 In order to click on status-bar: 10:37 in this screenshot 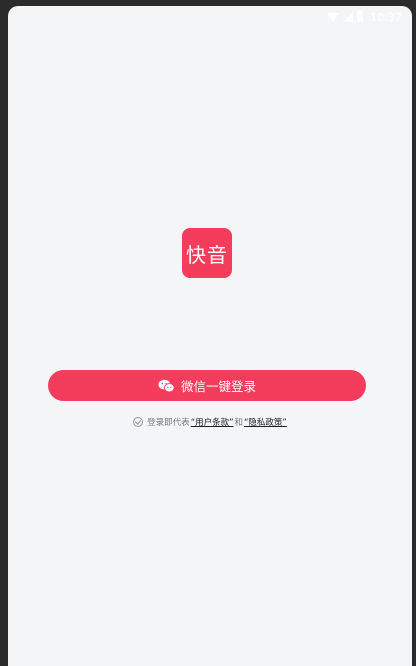, I will do `click(210, 17)`.